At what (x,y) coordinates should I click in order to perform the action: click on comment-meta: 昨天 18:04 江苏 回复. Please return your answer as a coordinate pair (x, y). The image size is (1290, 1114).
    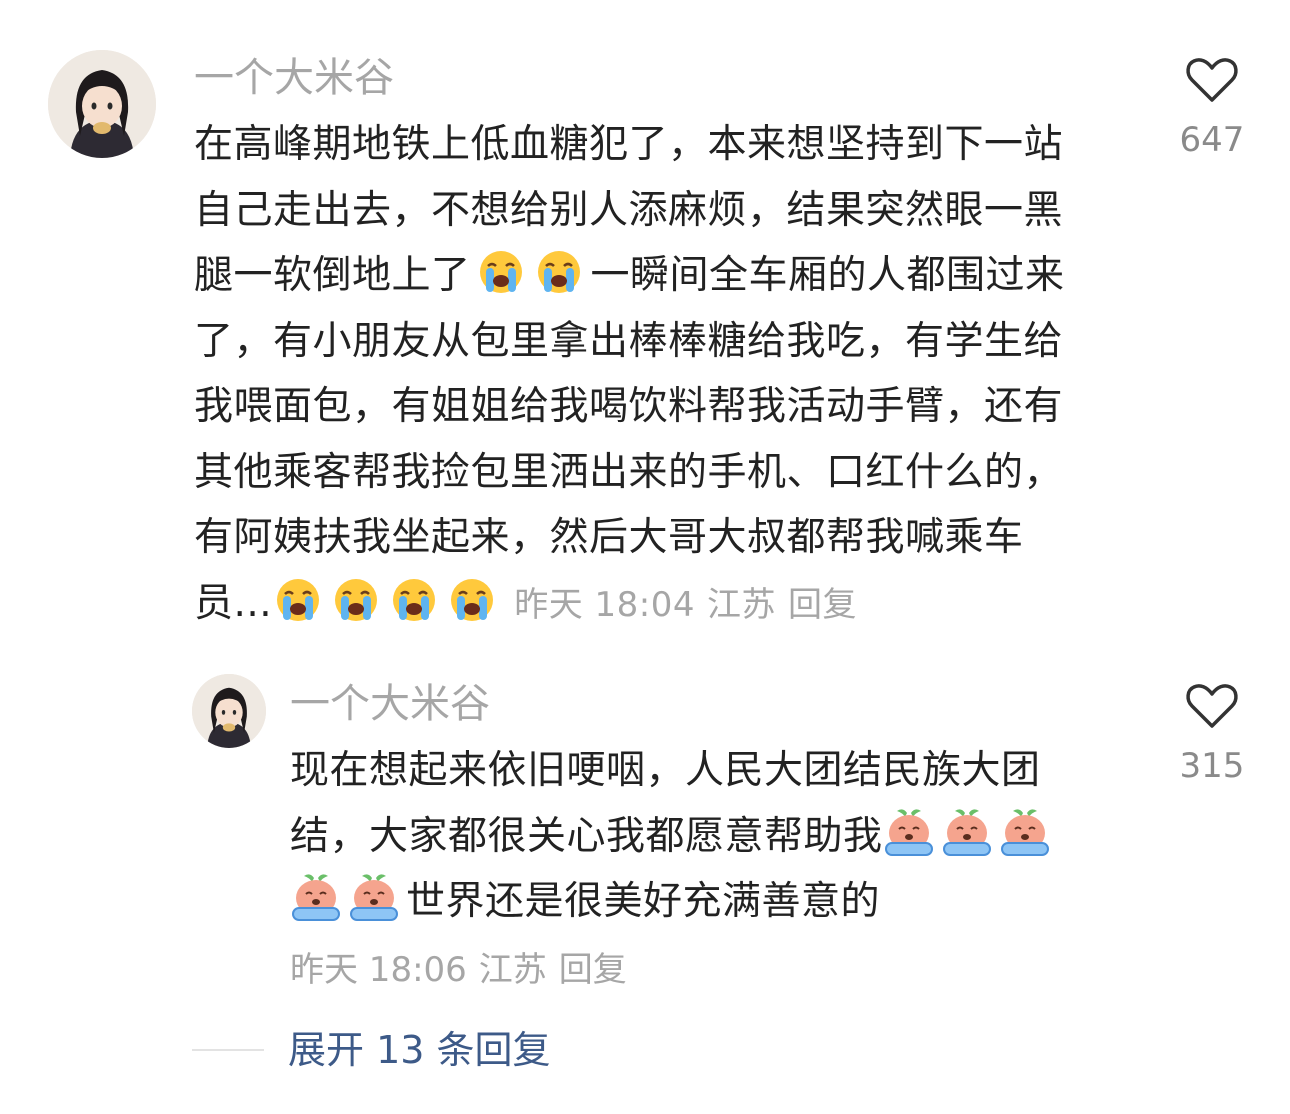
    Looking at the image, I should click on (685, 605).